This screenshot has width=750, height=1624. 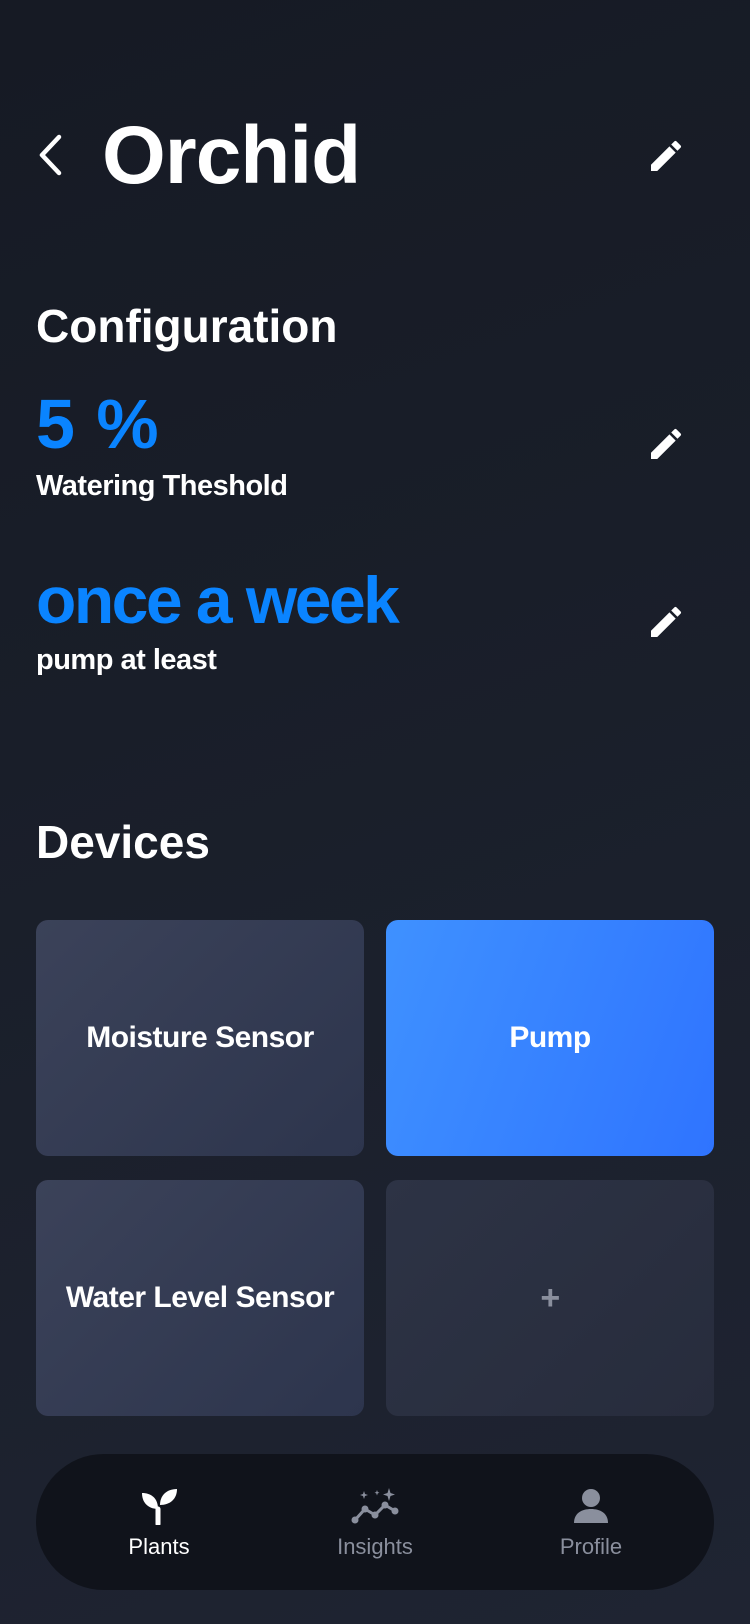 What do you see at coordinates (123, 842) in the screenshot?
I see `devices-heading: Devices` at bounding box center [123, 842].